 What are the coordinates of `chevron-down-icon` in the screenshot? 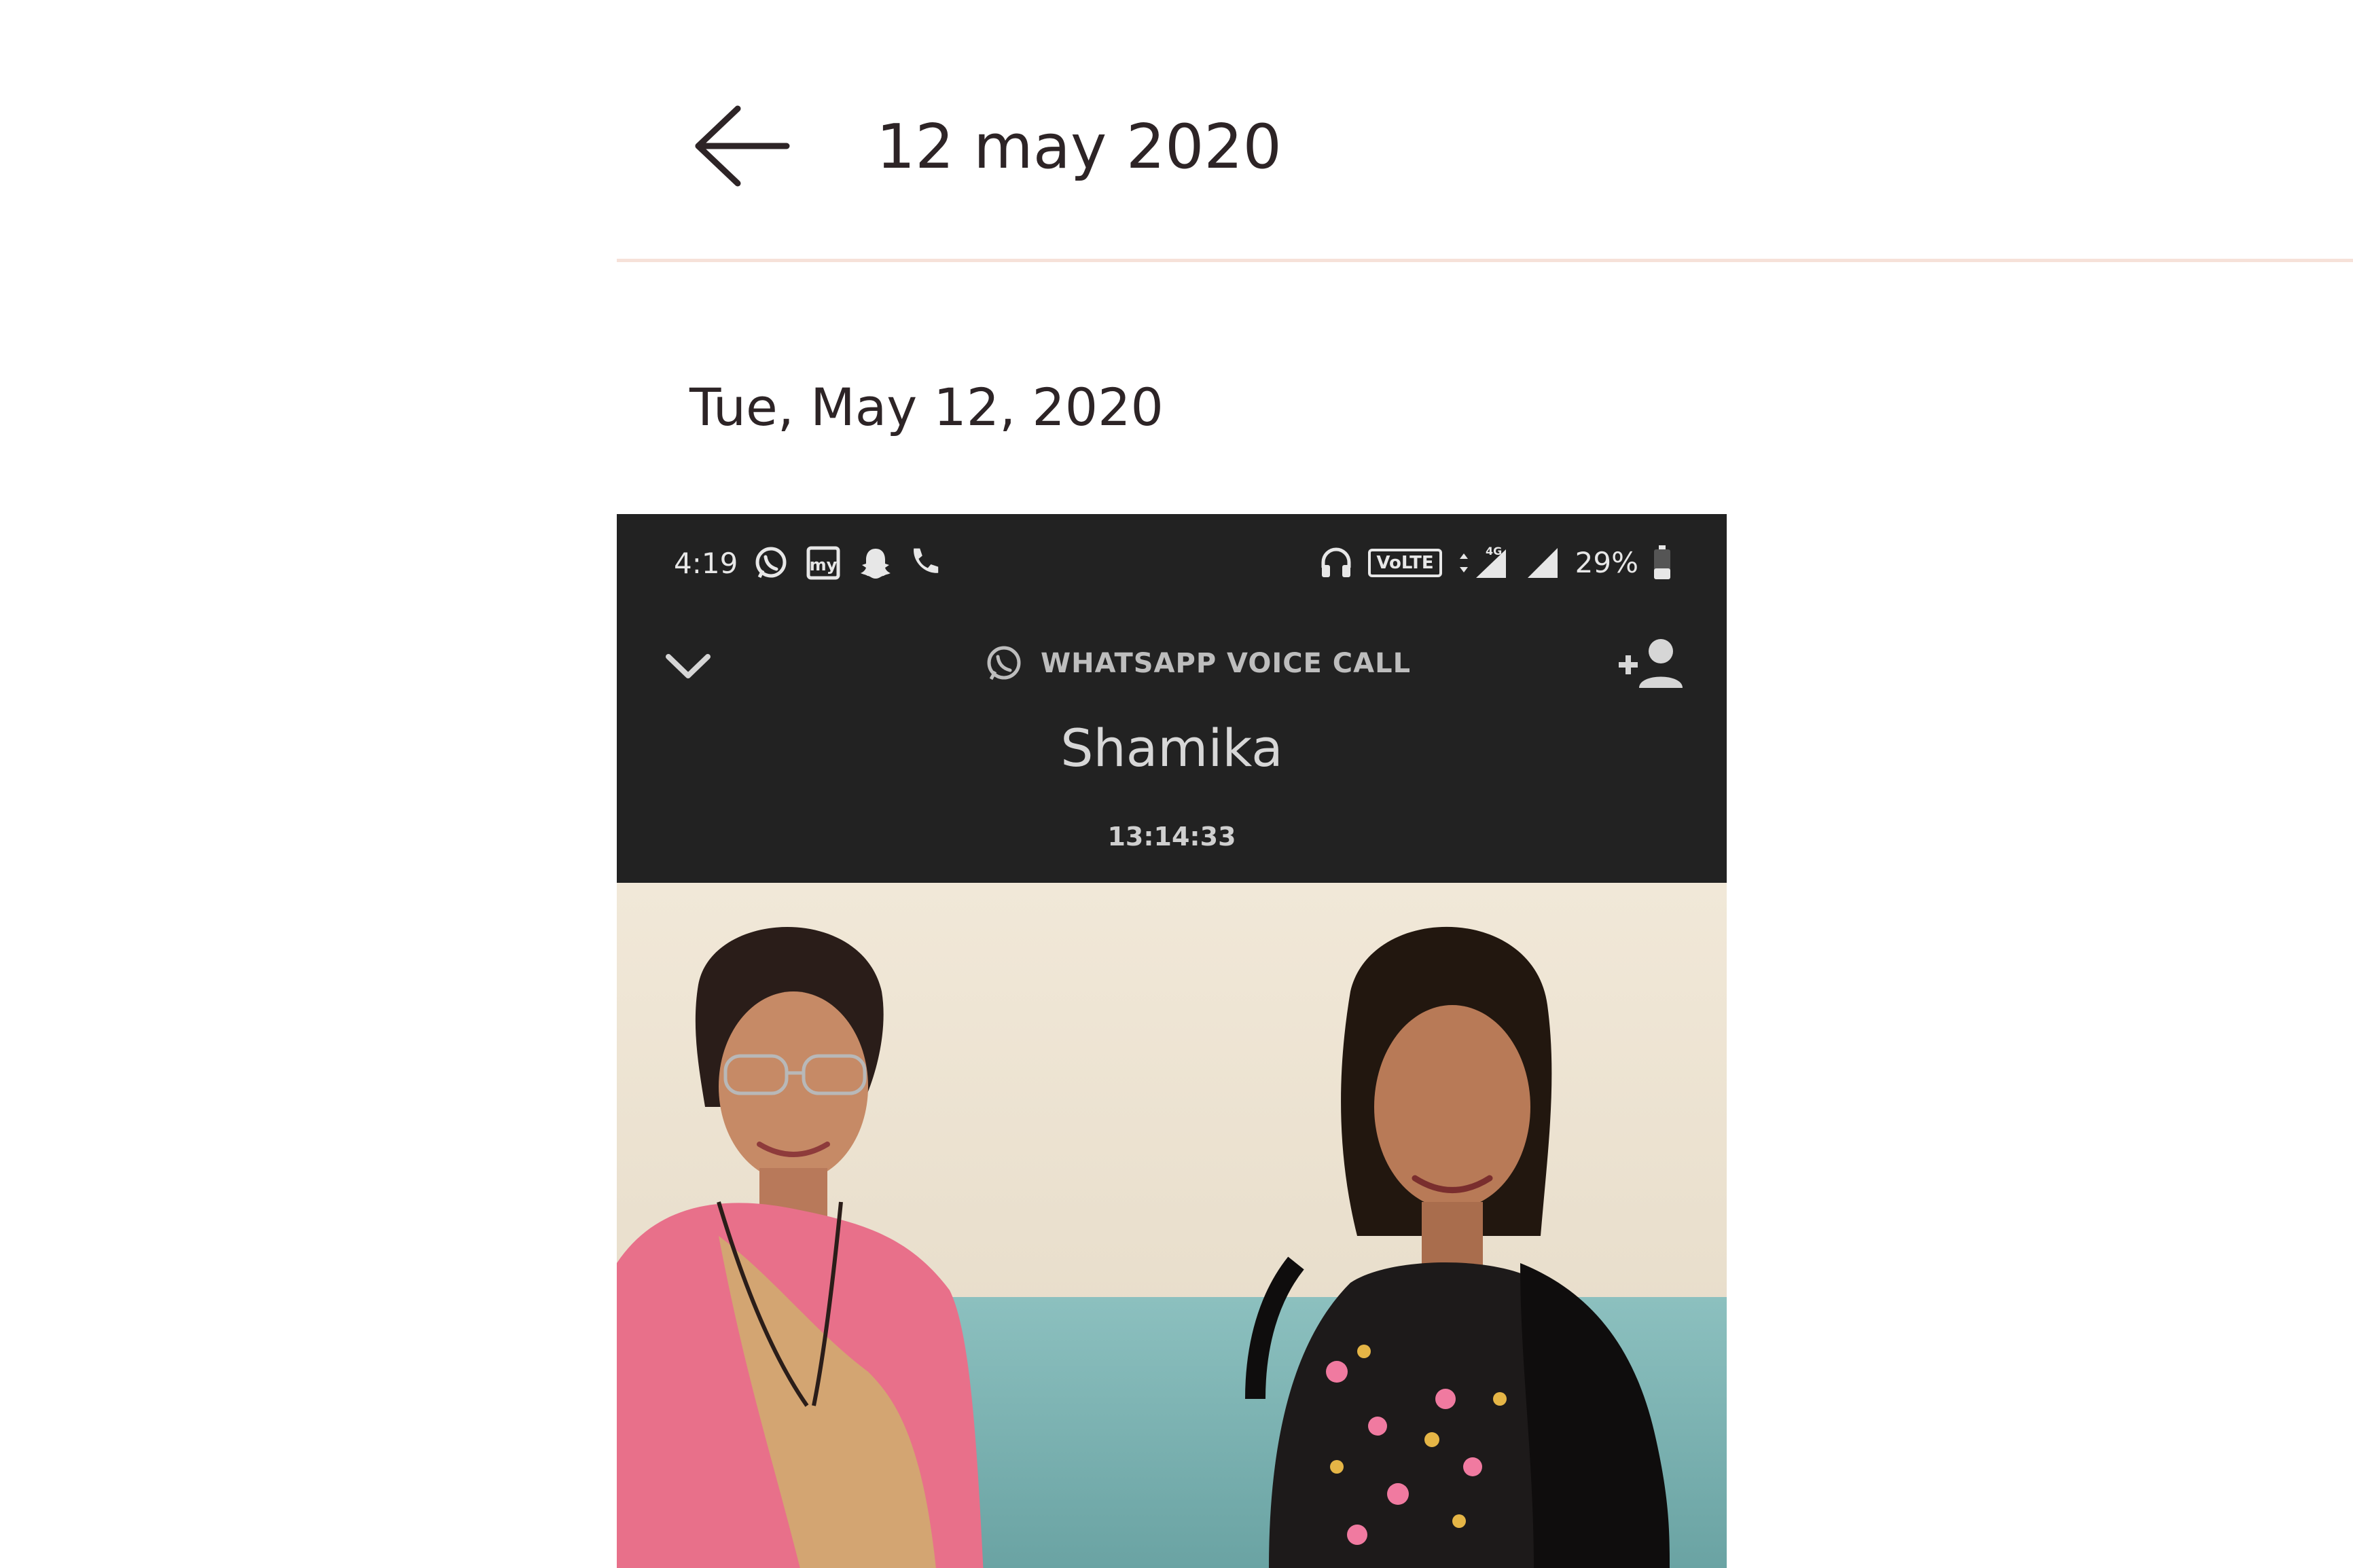 It's located at (688, 666).